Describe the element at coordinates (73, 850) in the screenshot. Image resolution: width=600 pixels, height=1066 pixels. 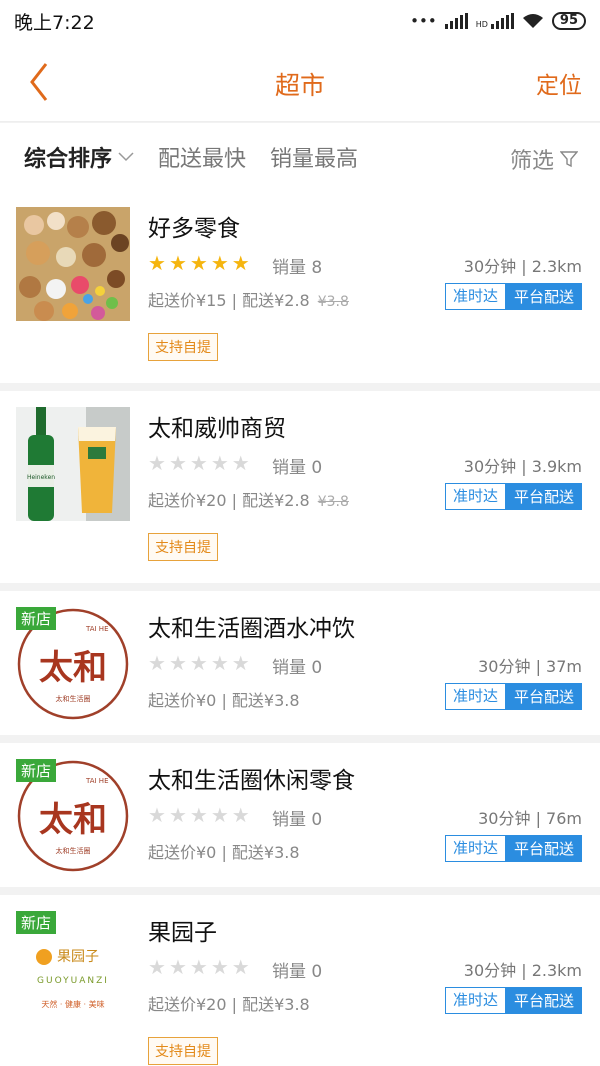
I see `svg-text: 太和生活圈` at that location.